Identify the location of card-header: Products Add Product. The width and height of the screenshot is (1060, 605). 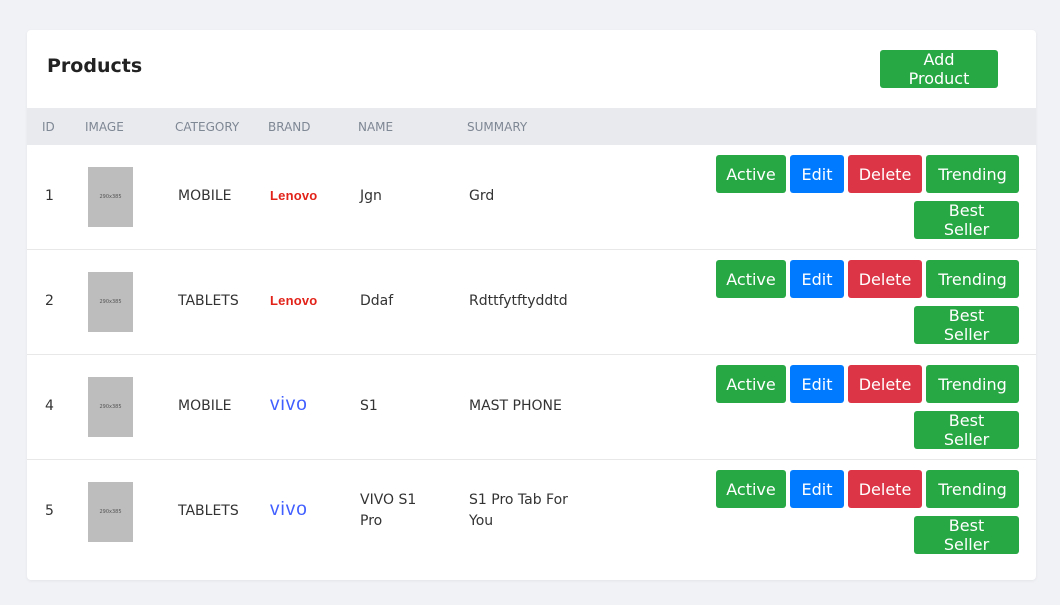
(531, 69).